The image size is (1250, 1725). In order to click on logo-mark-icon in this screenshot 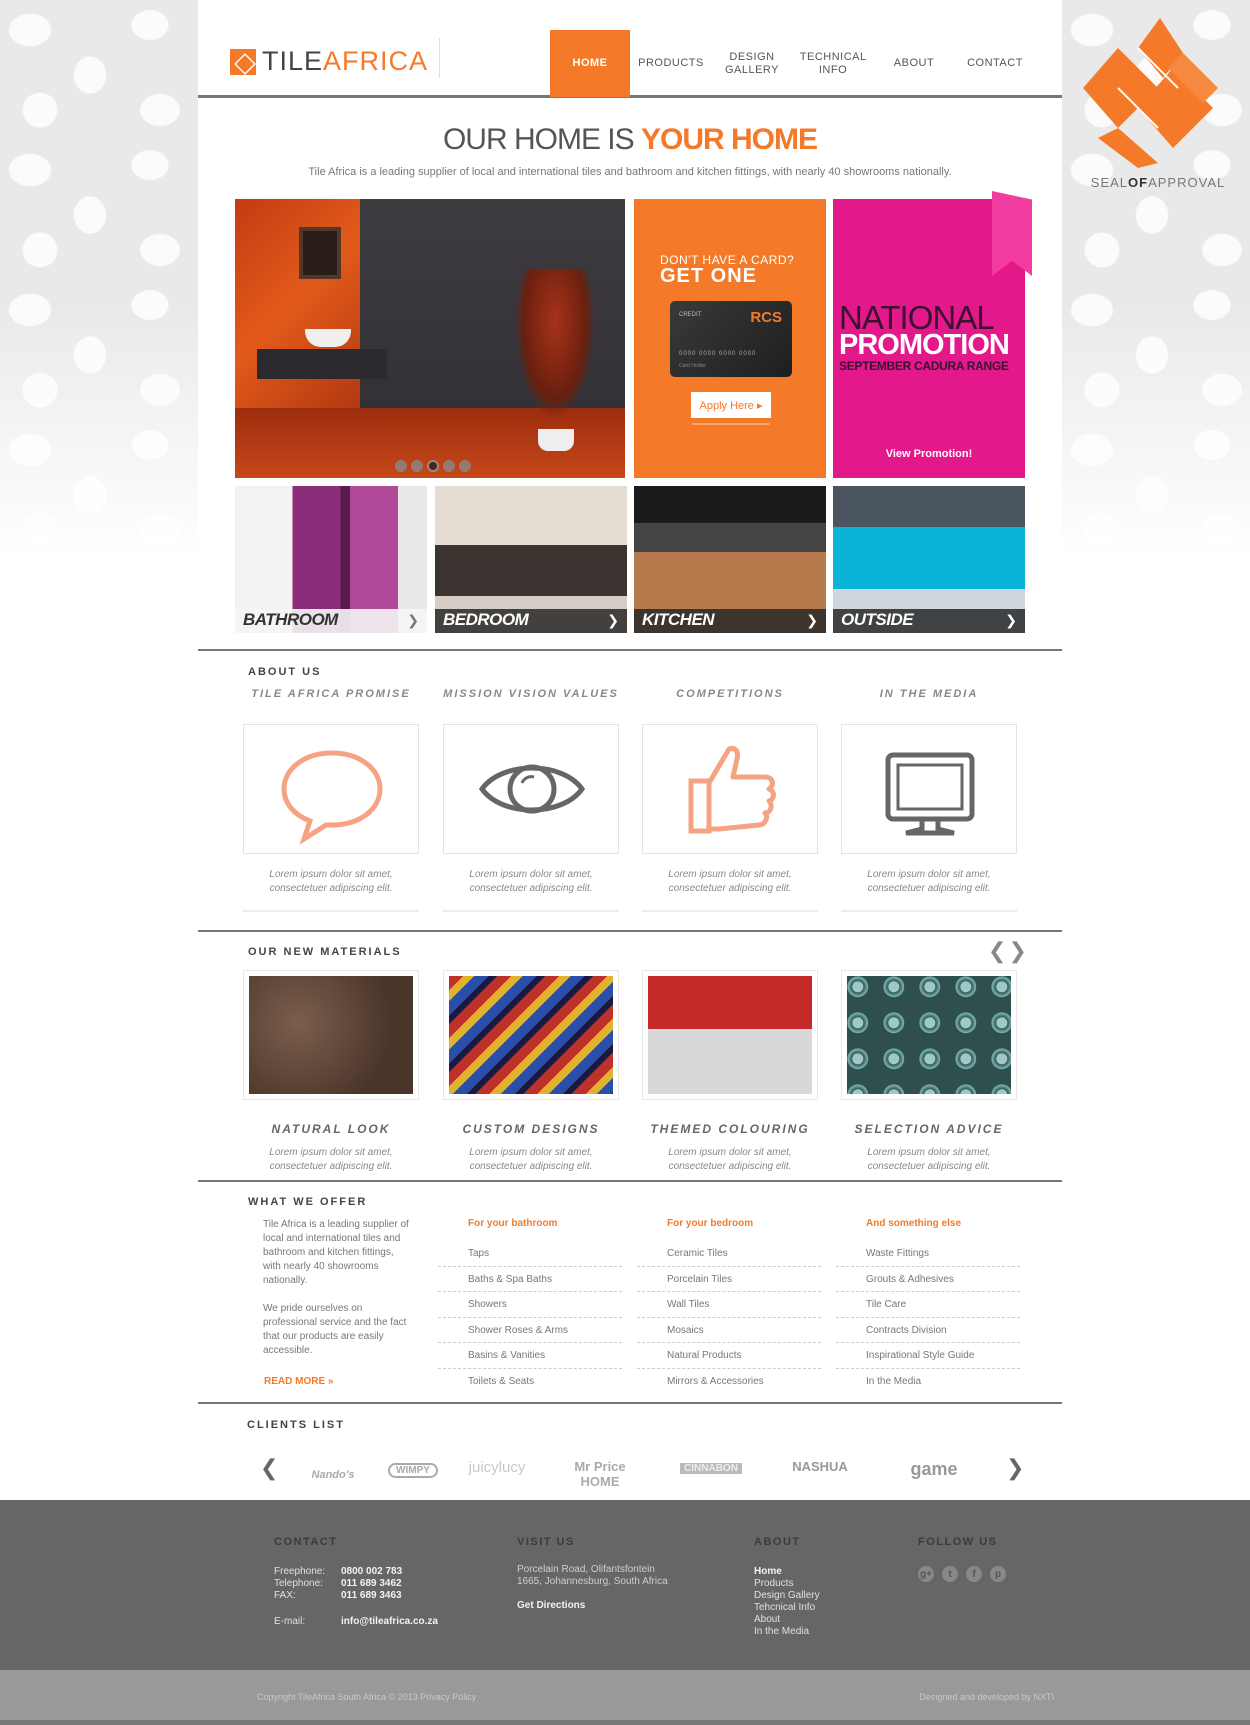, I will do `click(243, 61)`.